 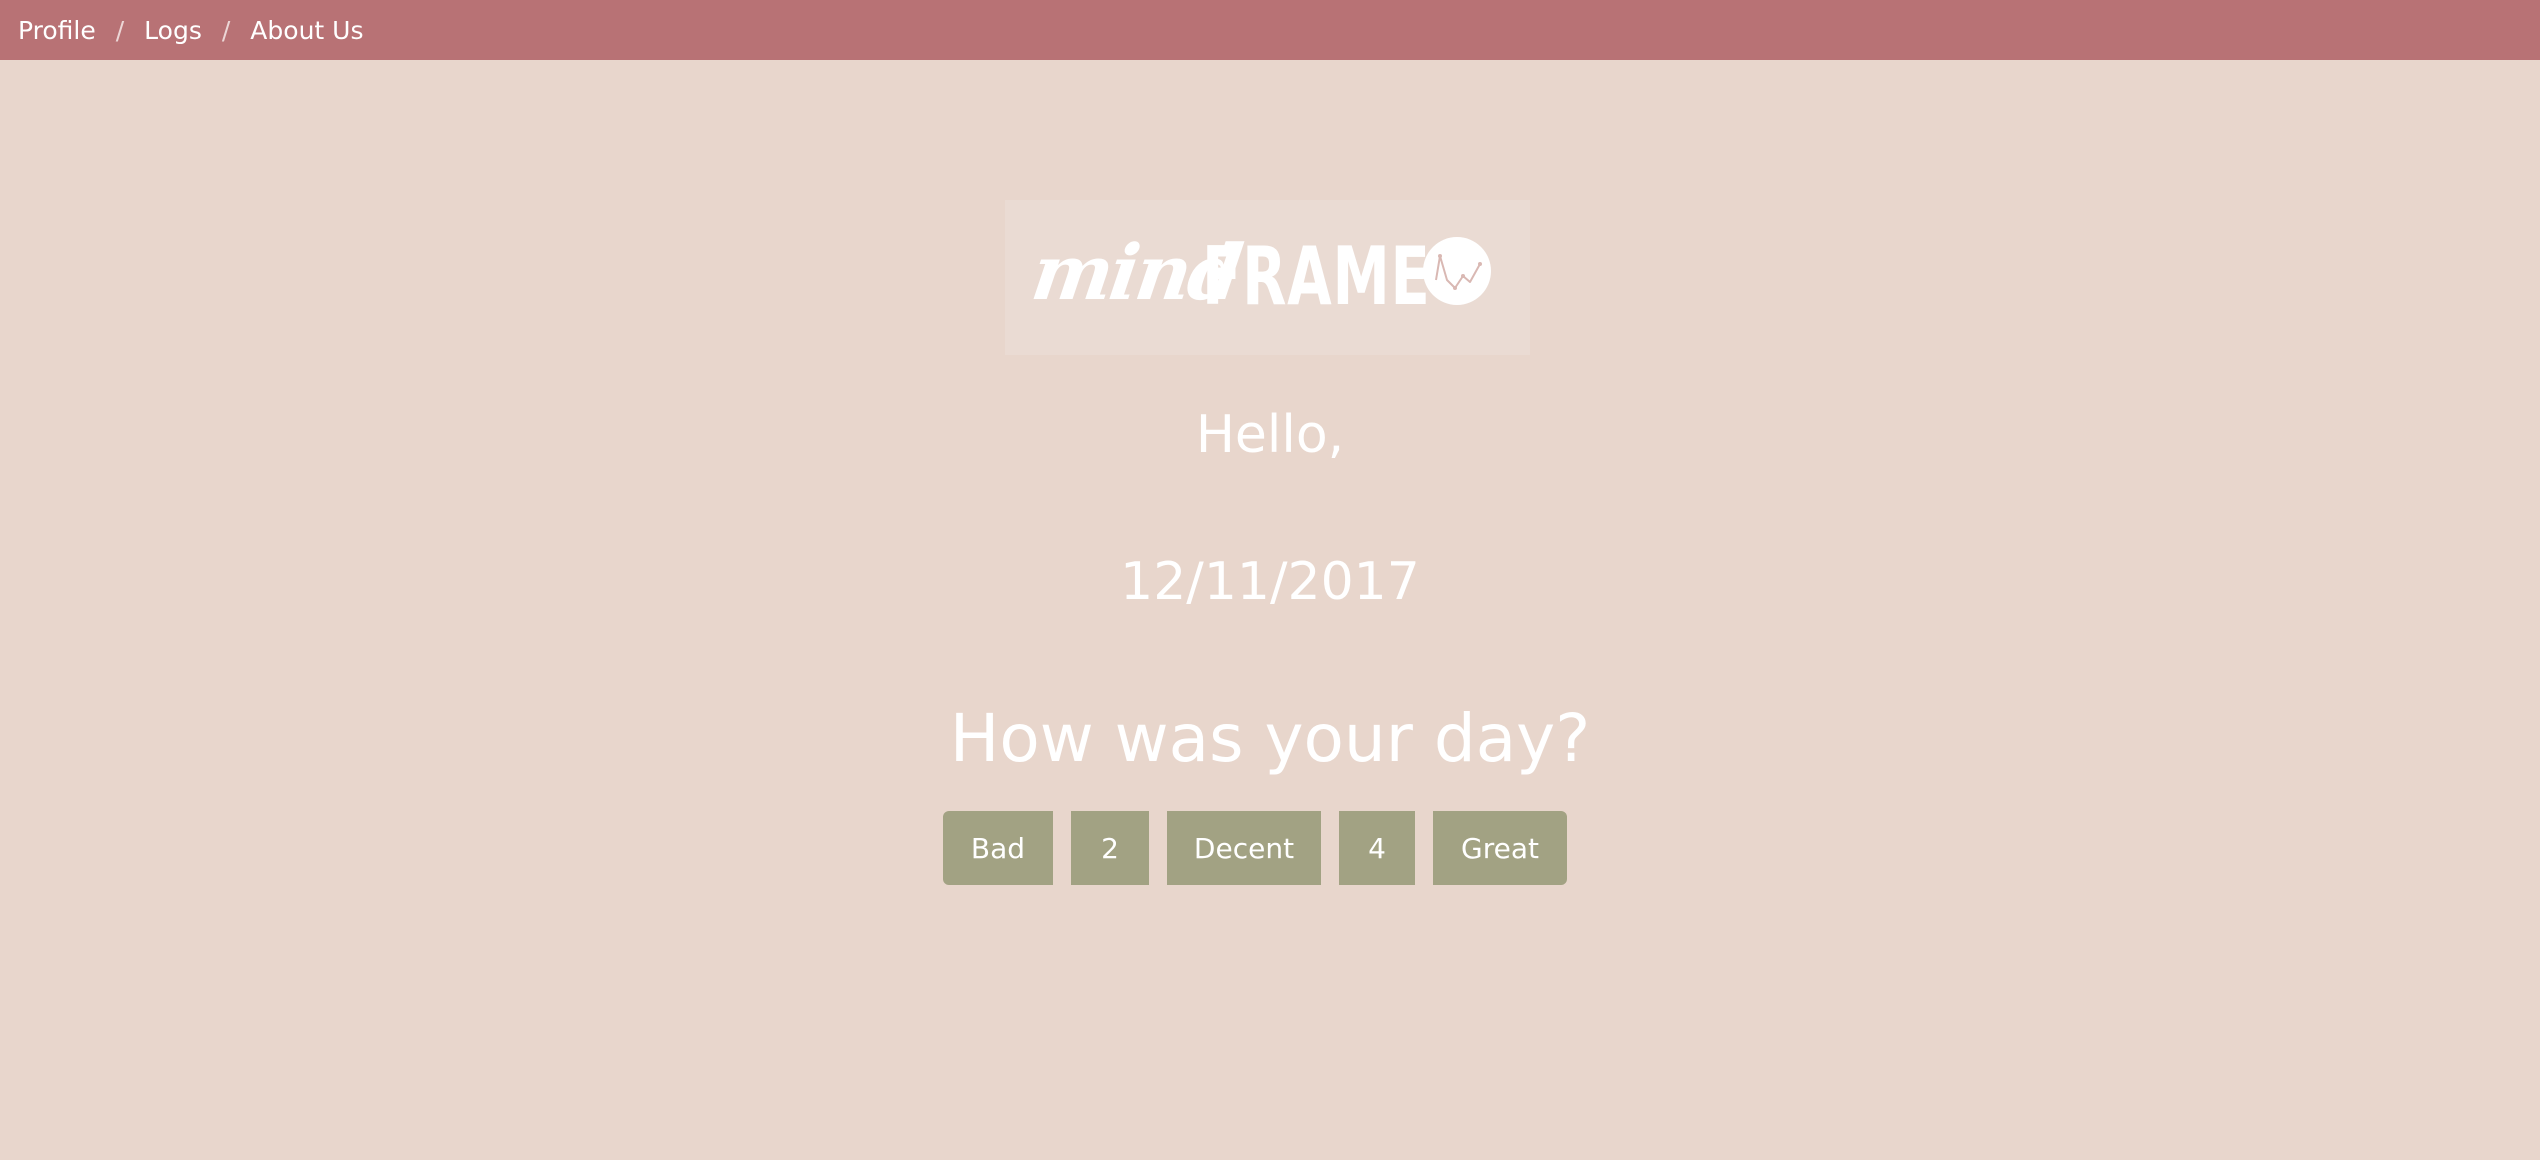 What do you see at coordinates (1457, 271) in the screenshot?
I see `chart-check-circle-icon` at bounding box center [1457, 271].